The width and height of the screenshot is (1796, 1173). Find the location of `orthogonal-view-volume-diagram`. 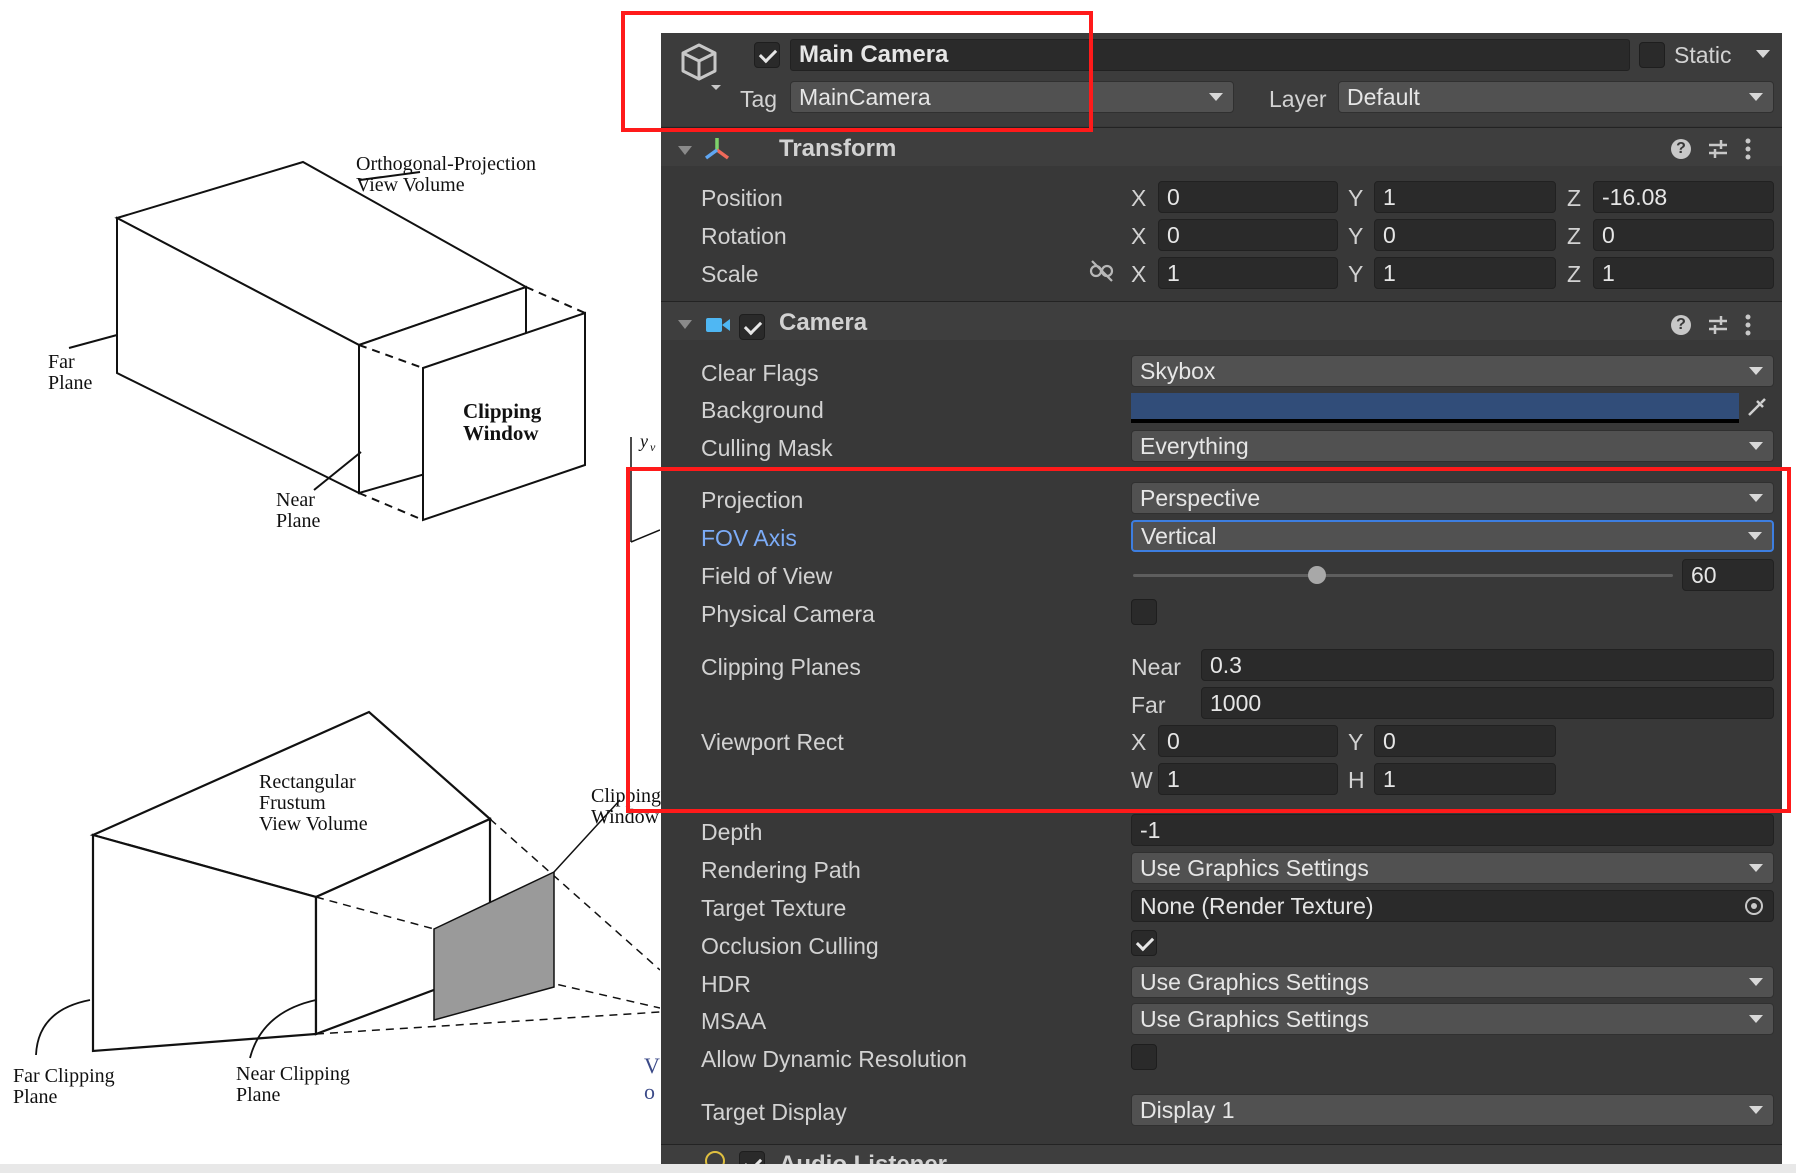

orthogonal-view-volume-diagram is located at coordinates (327, 341).